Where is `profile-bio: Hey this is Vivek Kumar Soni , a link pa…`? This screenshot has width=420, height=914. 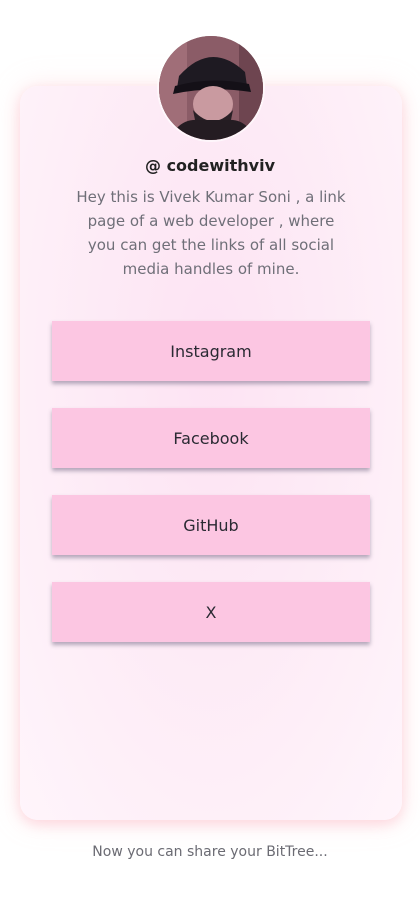 profile-bio: Hey this is Vivek Kumar Soni , a link pa… is located at coordinates (211, 233).